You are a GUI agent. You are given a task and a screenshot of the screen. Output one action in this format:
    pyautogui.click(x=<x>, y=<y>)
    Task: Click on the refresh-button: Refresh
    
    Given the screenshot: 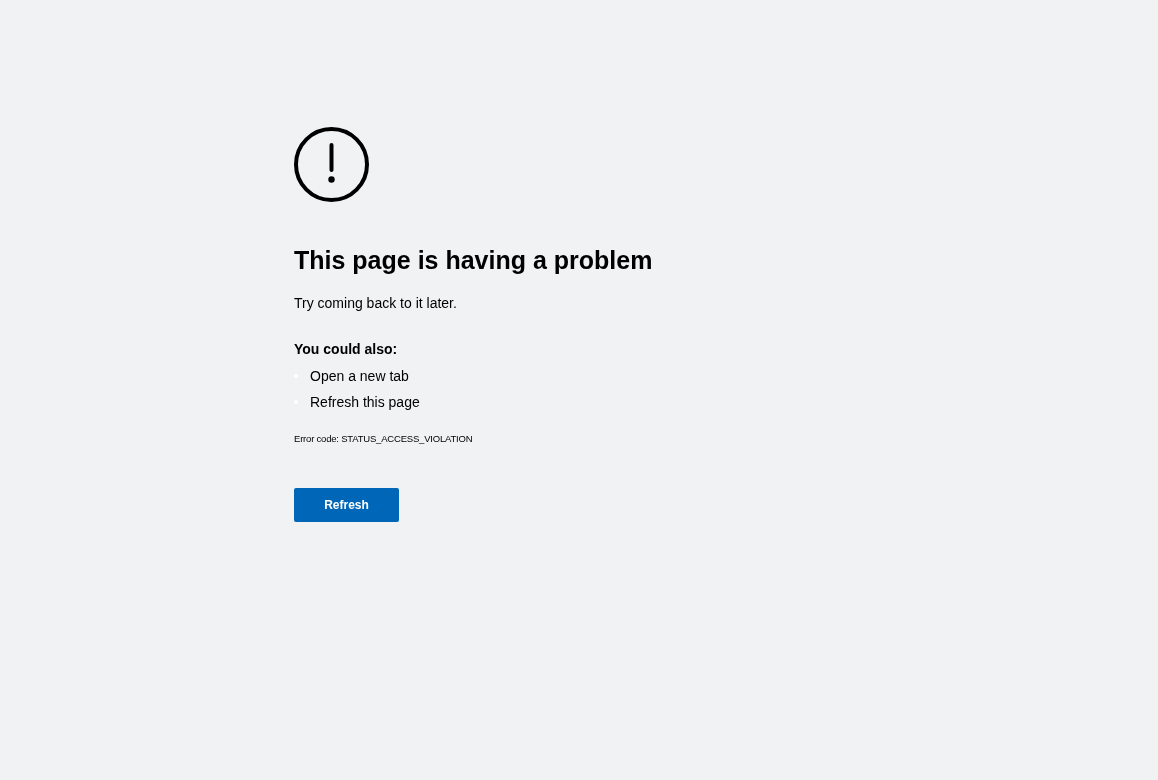 What is the action you would take?
    pyautogui.click(x=346, y=505)
    